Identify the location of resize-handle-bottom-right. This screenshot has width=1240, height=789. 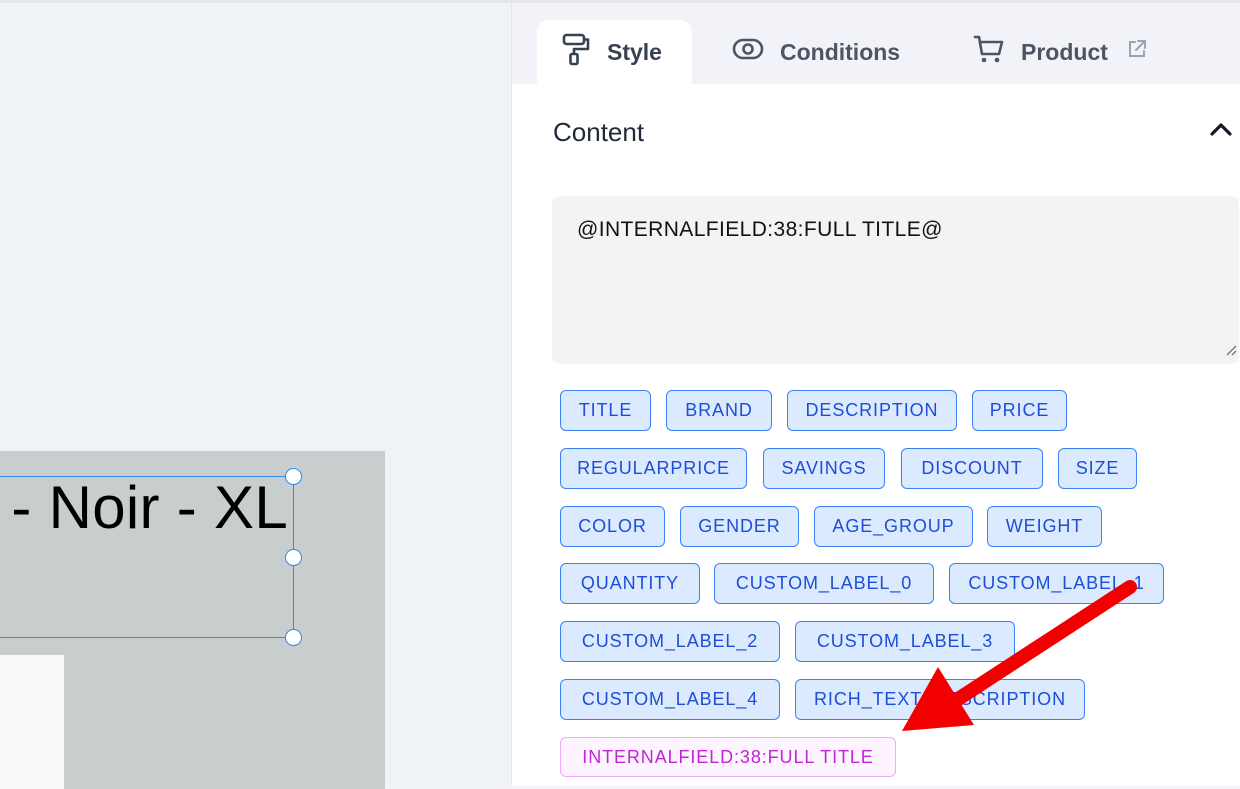
(293, 637).